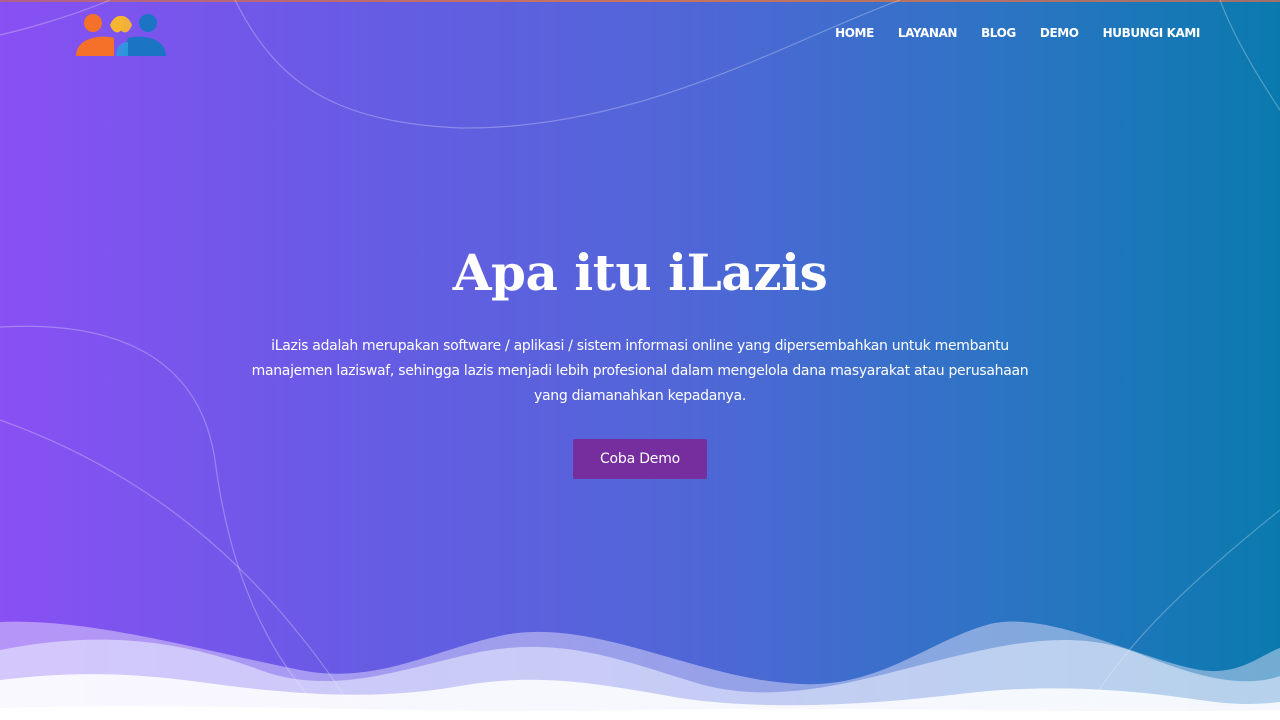 The image size is (1280, 720). Describe the element at coordinates (121, 35) in the screenshot. I see `people-logo-icon` at that location.